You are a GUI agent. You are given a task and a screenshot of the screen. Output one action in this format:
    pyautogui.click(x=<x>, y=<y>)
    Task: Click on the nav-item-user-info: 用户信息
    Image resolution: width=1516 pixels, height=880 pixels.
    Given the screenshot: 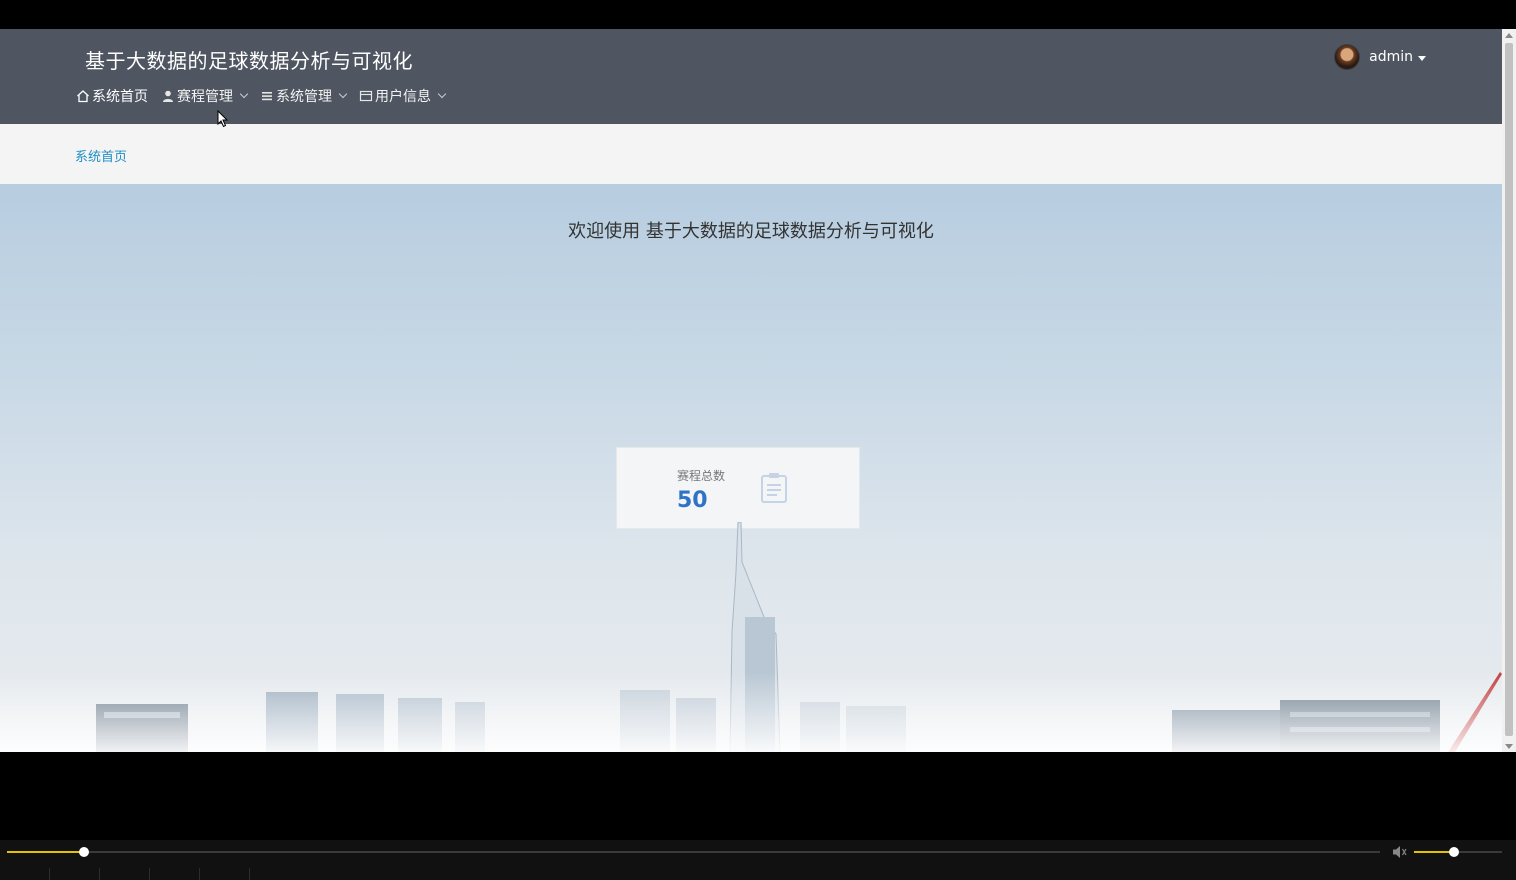 What is the action you would take?
    pyautogui.click(x=403, y=96)
    